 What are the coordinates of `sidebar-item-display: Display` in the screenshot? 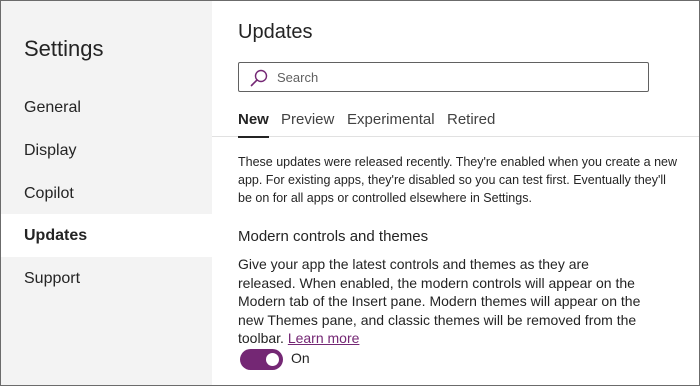 It's located at (106, 150).